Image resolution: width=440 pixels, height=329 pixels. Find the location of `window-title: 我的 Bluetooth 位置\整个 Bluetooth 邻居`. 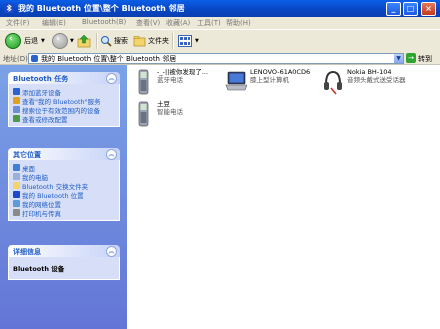

window-title: 我的 Bluetooth 位置\整个 Bluetooth 邻居 is located at coordinates (101, 8).